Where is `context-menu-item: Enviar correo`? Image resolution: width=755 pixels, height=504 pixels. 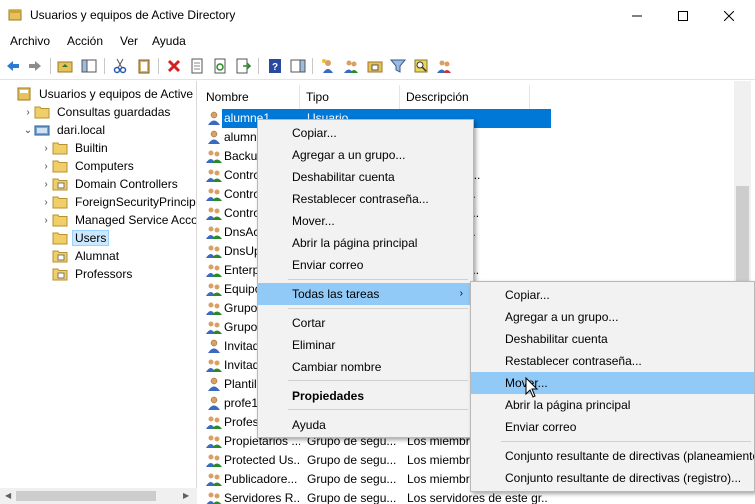
context-menu-item: Enviar correo is located at coordinates (365, 265).